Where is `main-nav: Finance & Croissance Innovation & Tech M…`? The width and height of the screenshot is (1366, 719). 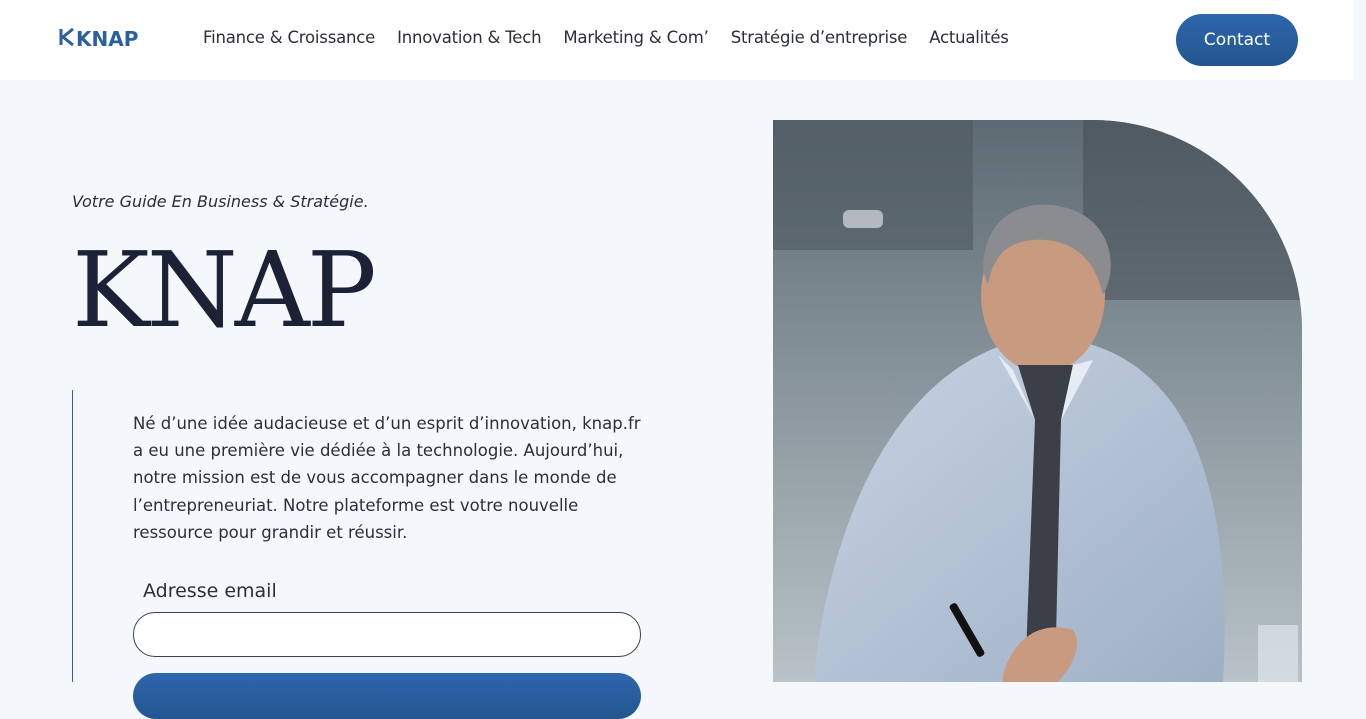
main-nav: Finance & Croissance Innovation & Tech M… is located at coordinates (606, 37).